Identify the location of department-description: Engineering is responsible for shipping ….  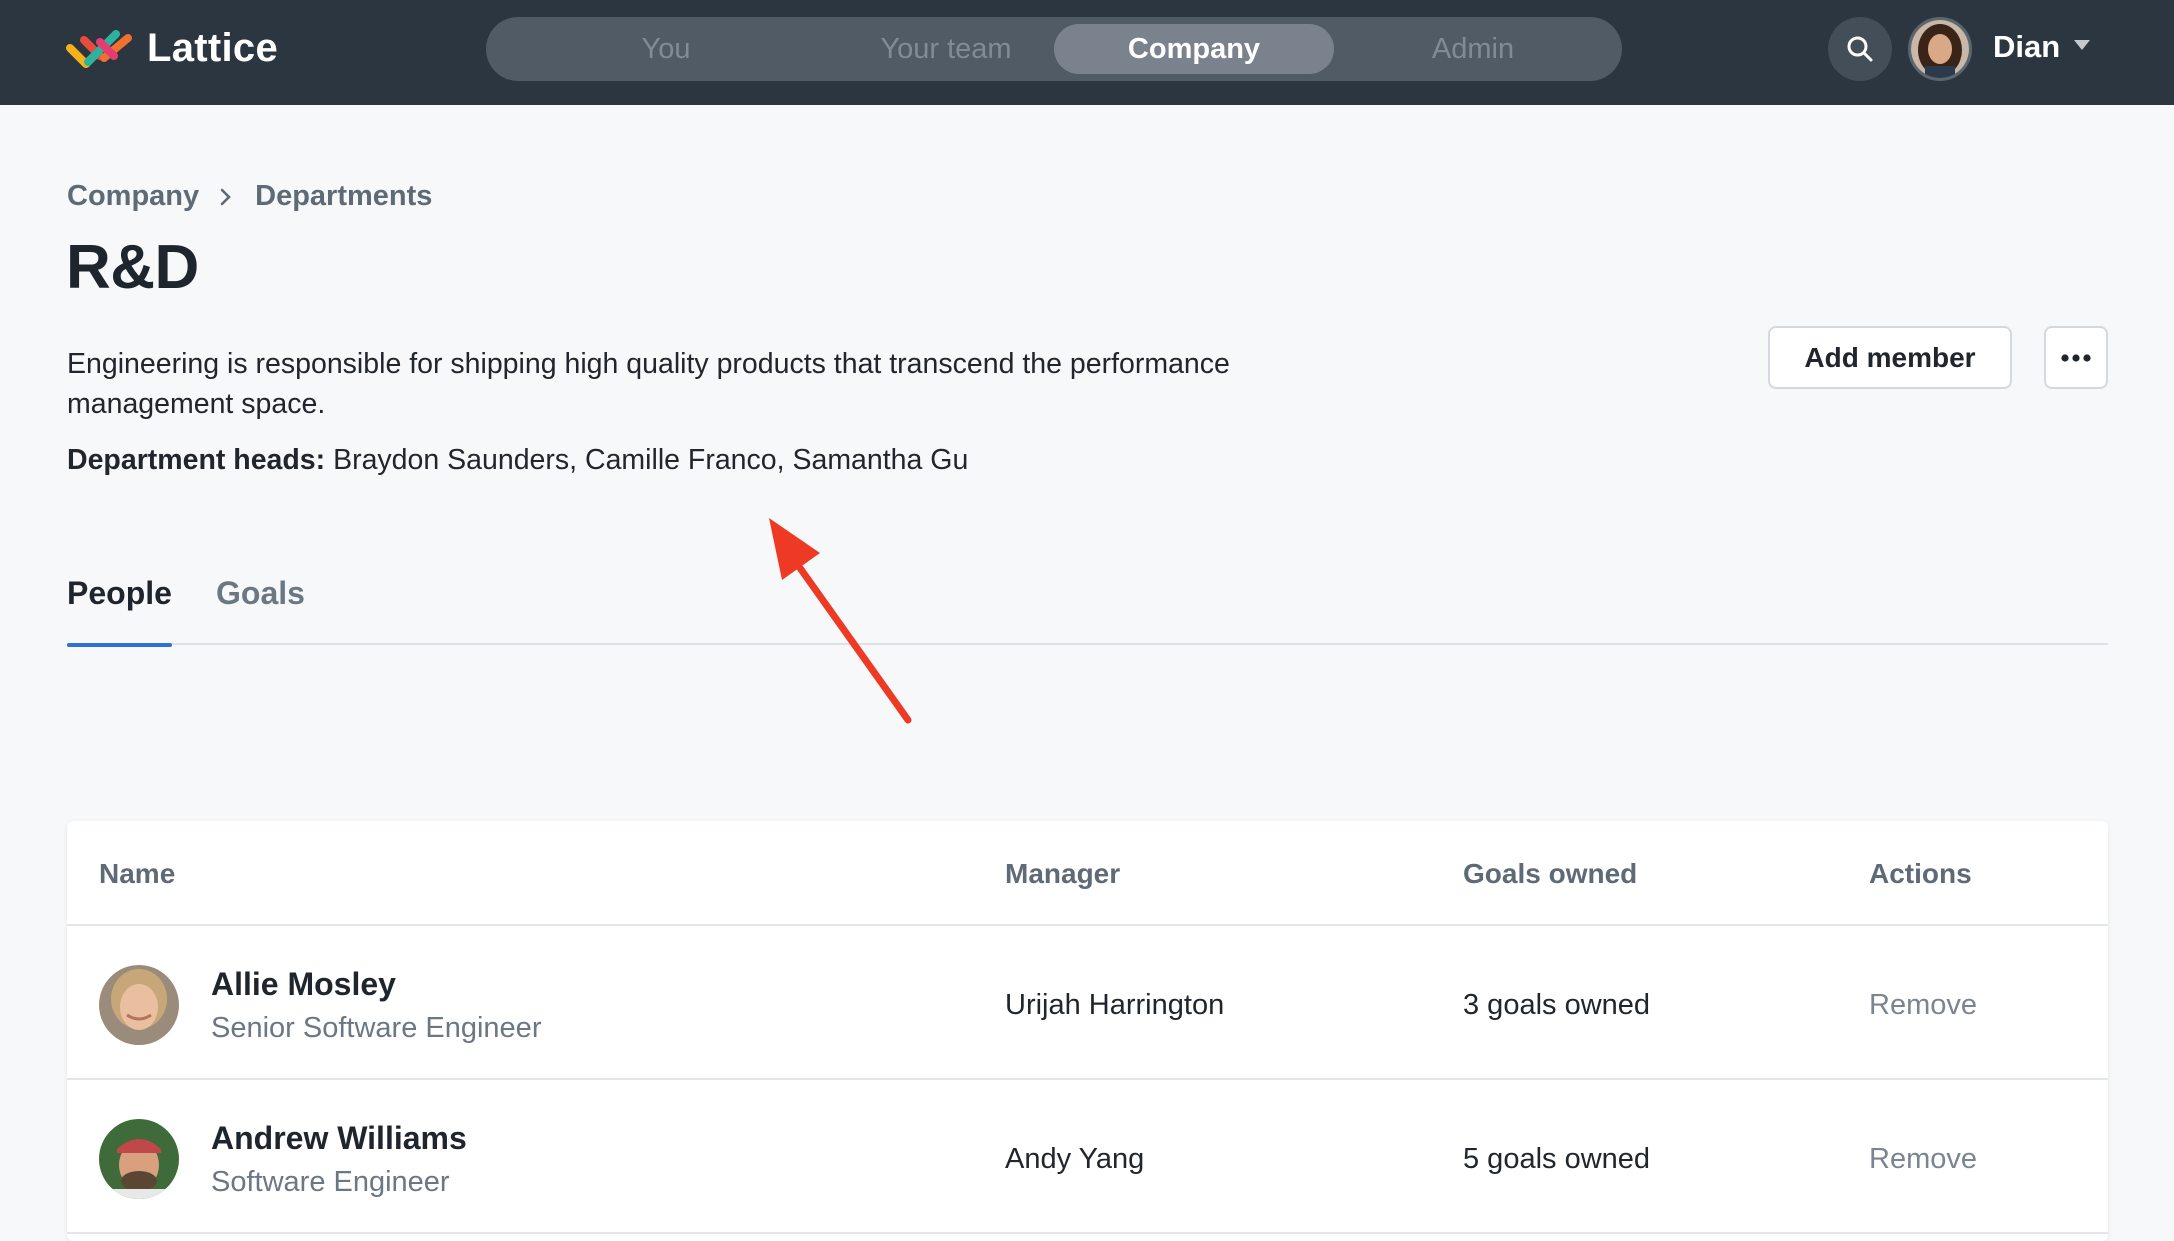
(648, 384).